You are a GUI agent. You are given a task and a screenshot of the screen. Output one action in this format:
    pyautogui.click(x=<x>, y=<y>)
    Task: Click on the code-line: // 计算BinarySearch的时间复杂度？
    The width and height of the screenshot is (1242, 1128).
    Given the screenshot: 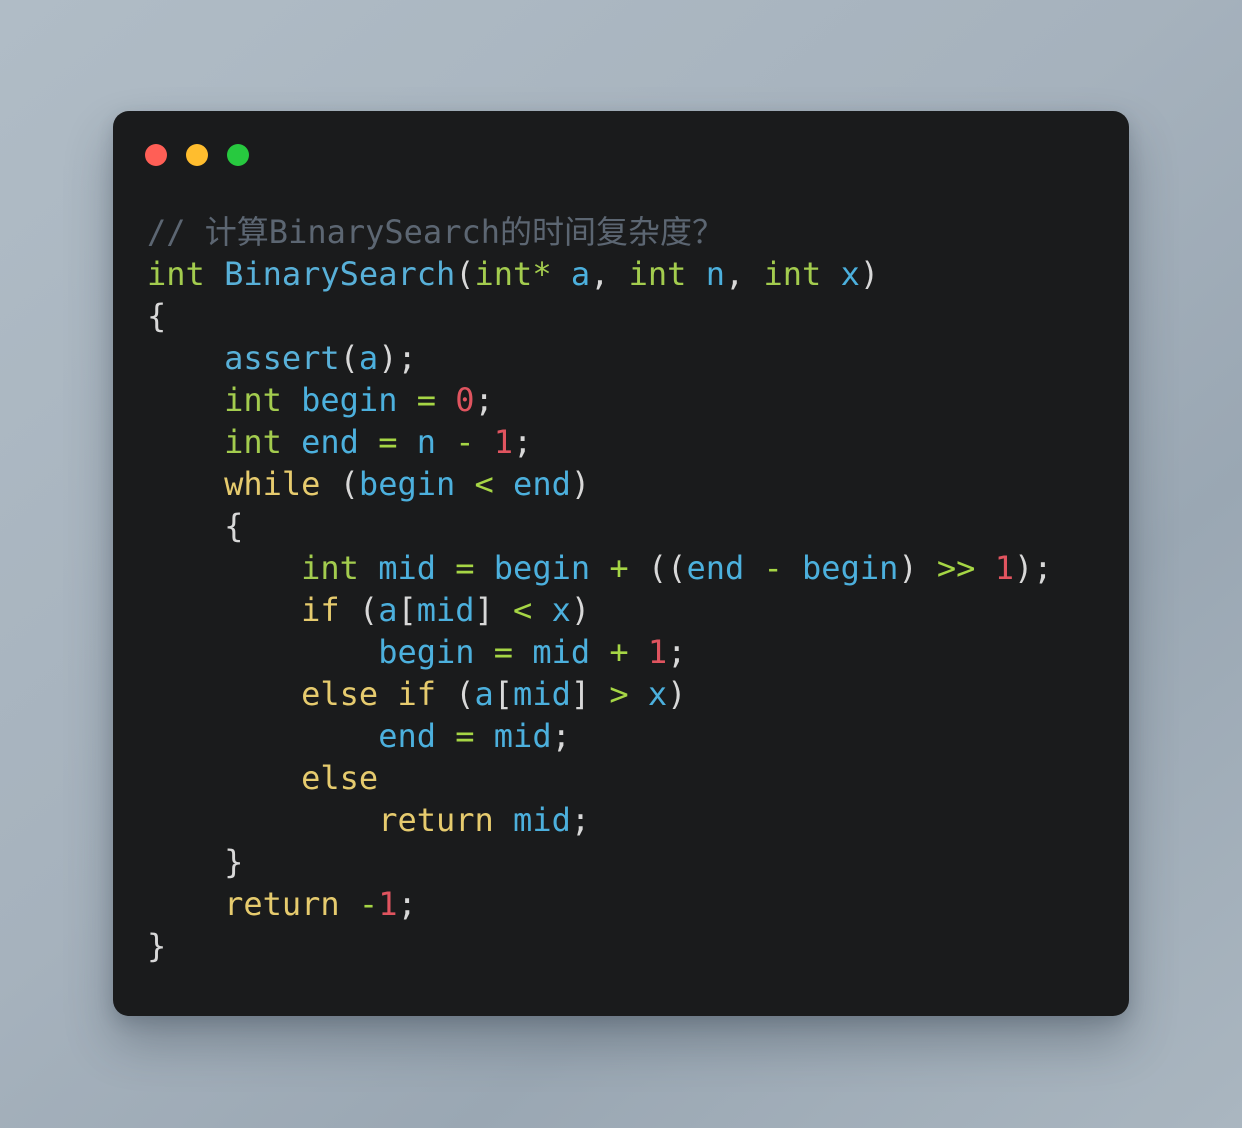 What is the action you would take?
    pyautogui.click(x=638, y=232)
    